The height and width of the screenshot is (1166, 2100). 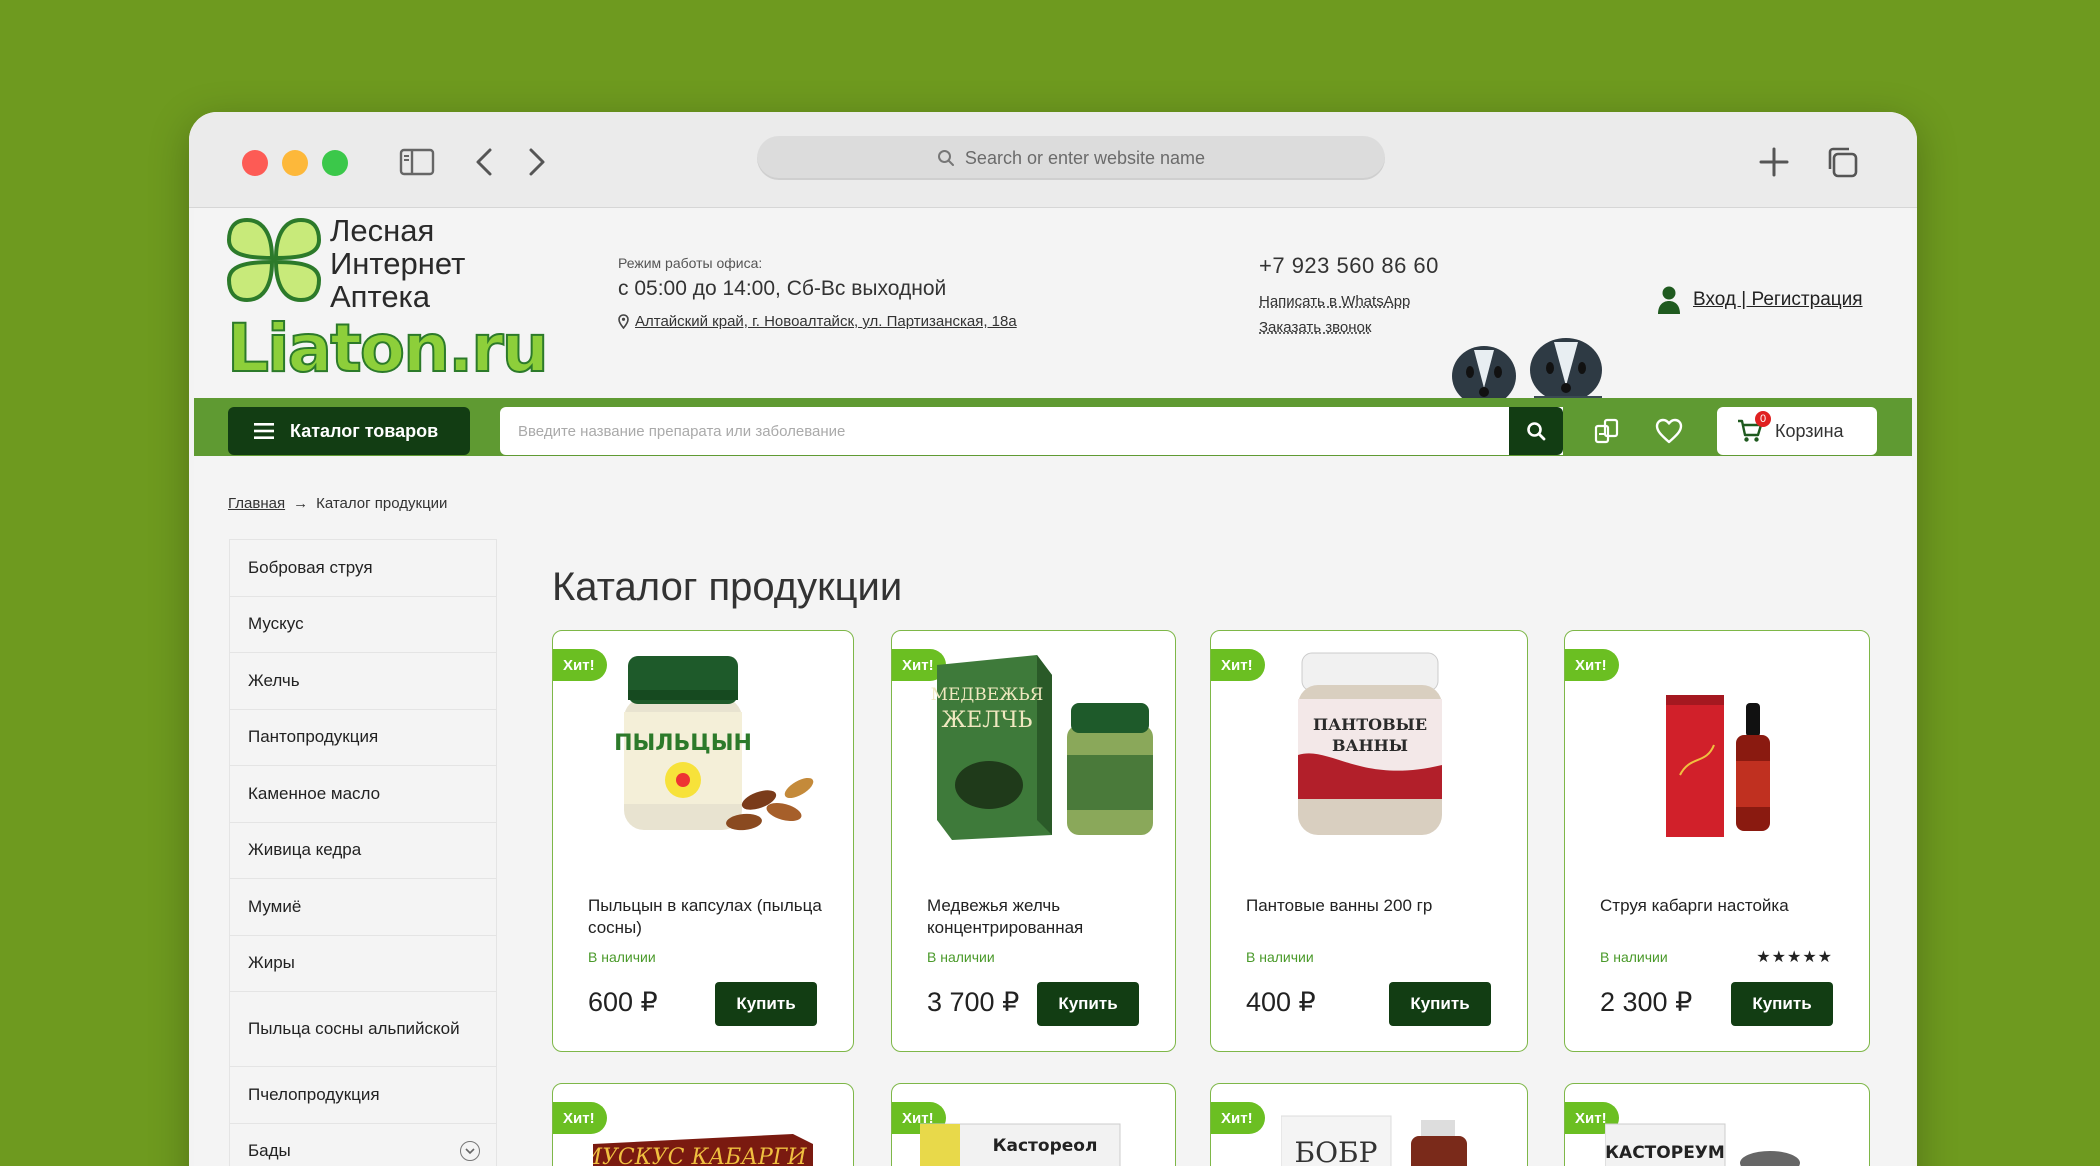 I want to click on hamburger-icon, so click(x=264, y=431).